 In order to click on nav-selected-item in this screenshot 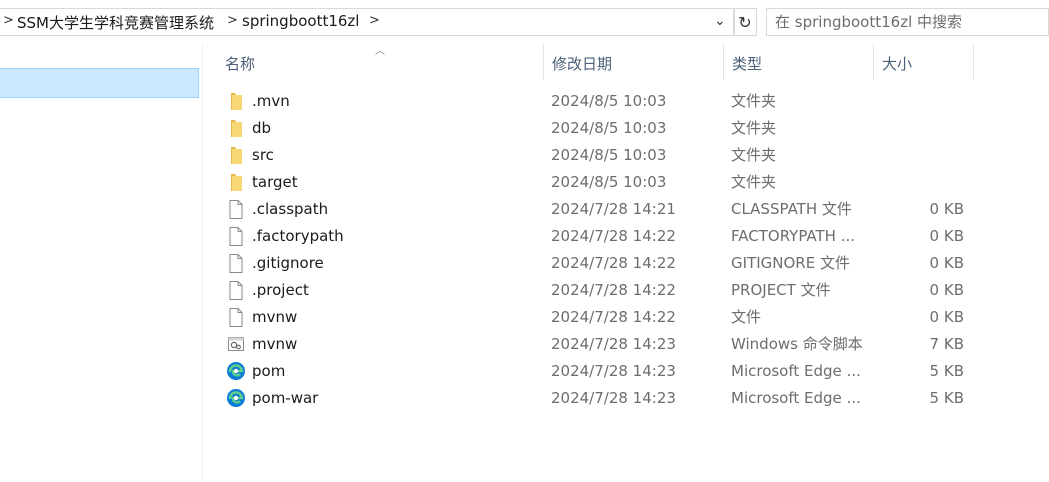, I will do `click(99, 83)`.